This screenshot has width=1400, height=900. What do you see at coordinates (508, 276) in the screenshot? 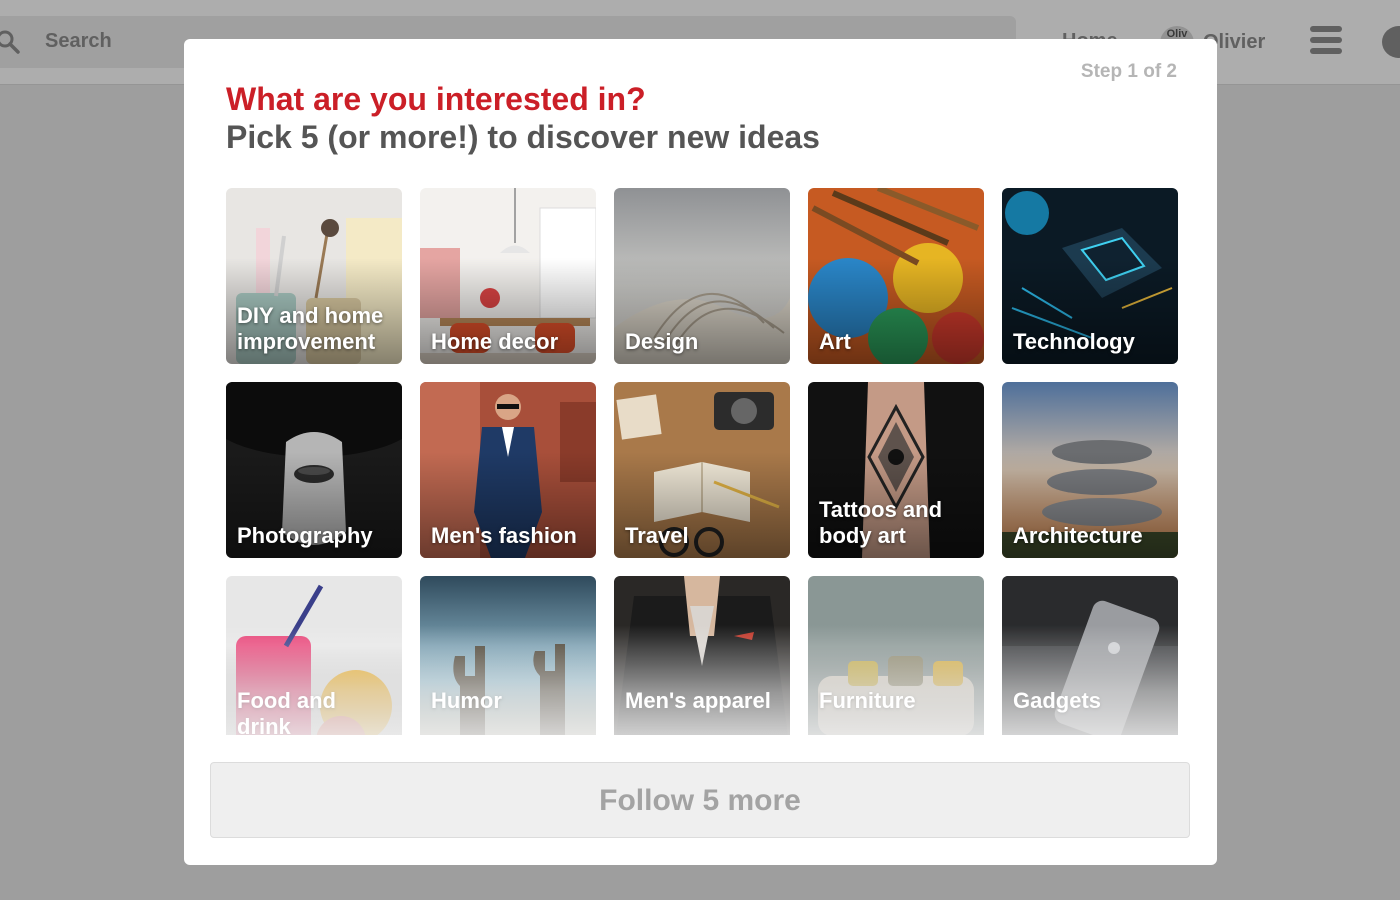
I see `topic-tile-home-decor: Home decor` at bounding box center [508, 276].